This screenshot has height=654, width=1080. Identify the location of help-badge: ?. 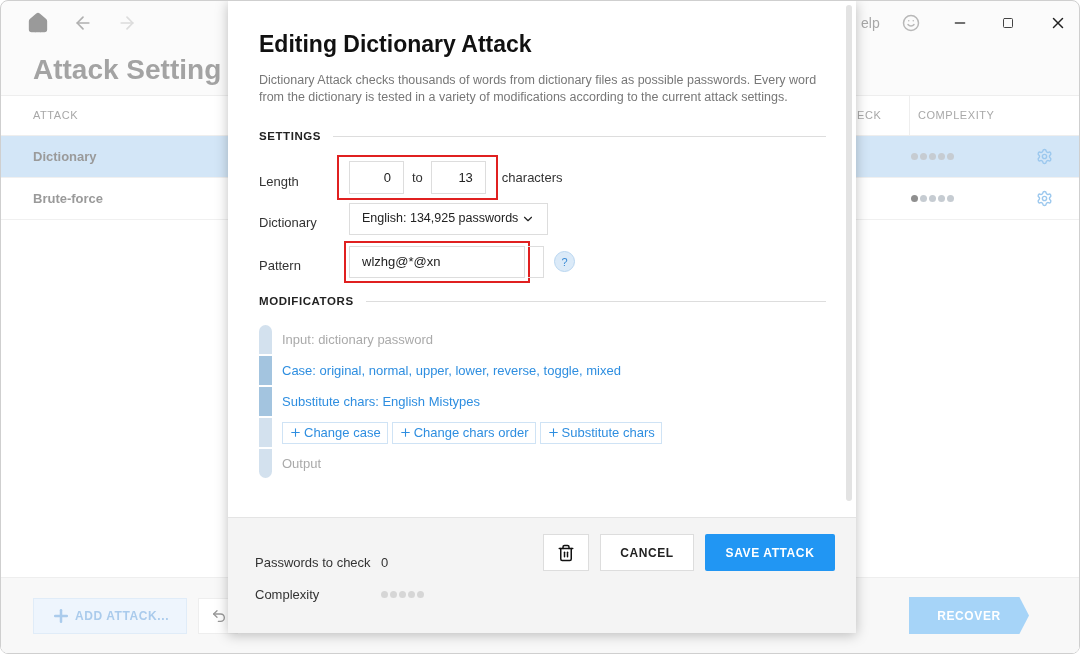
(564, 262).